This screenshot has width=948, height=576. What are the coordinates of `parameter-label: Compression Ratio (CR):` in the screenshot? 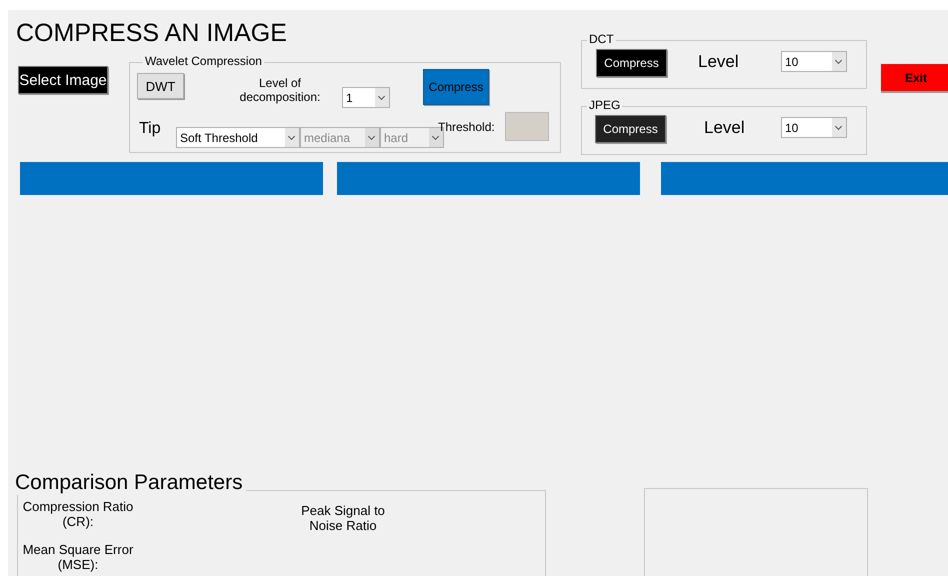 It's located at (78, 514).